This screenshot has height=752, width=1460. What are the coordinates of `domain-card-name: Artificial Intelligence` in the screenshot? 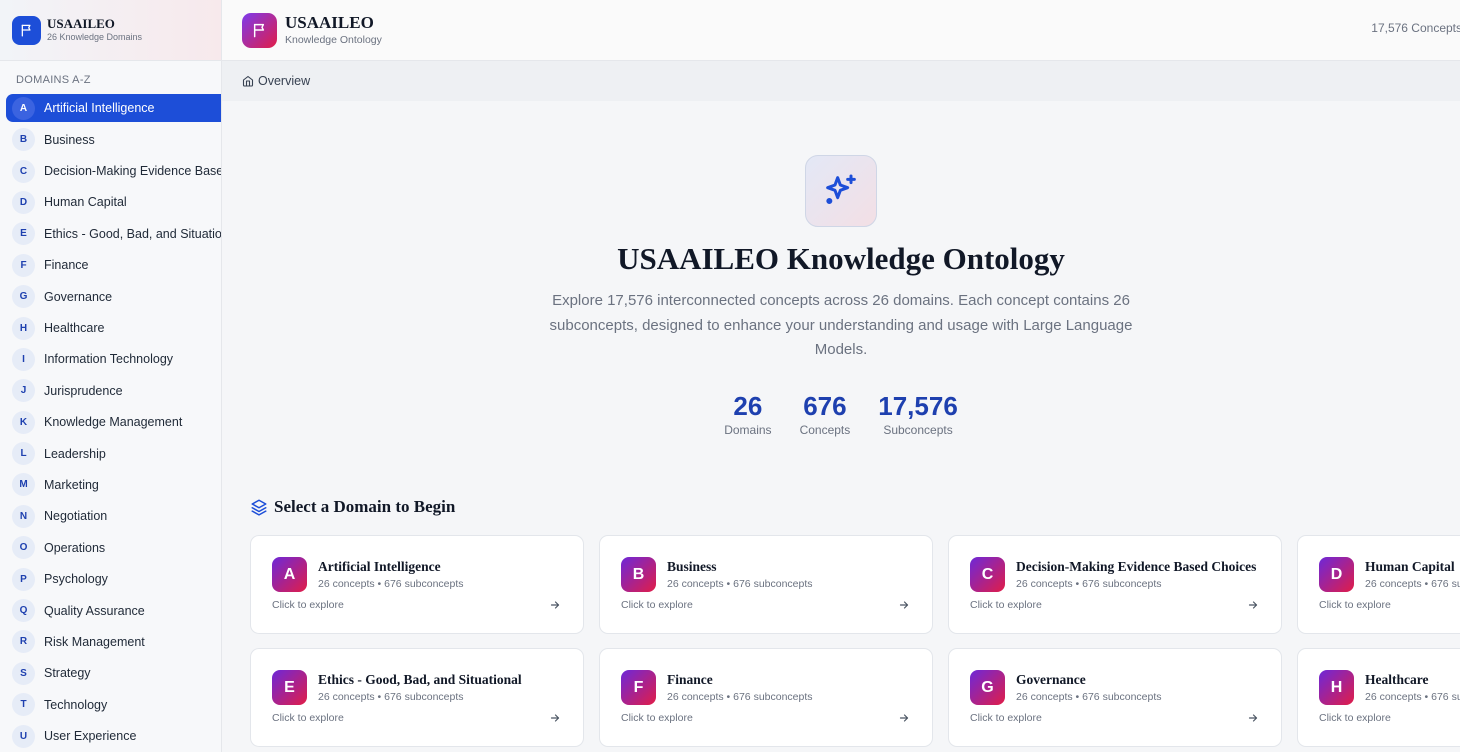 It's located at (379, 566).